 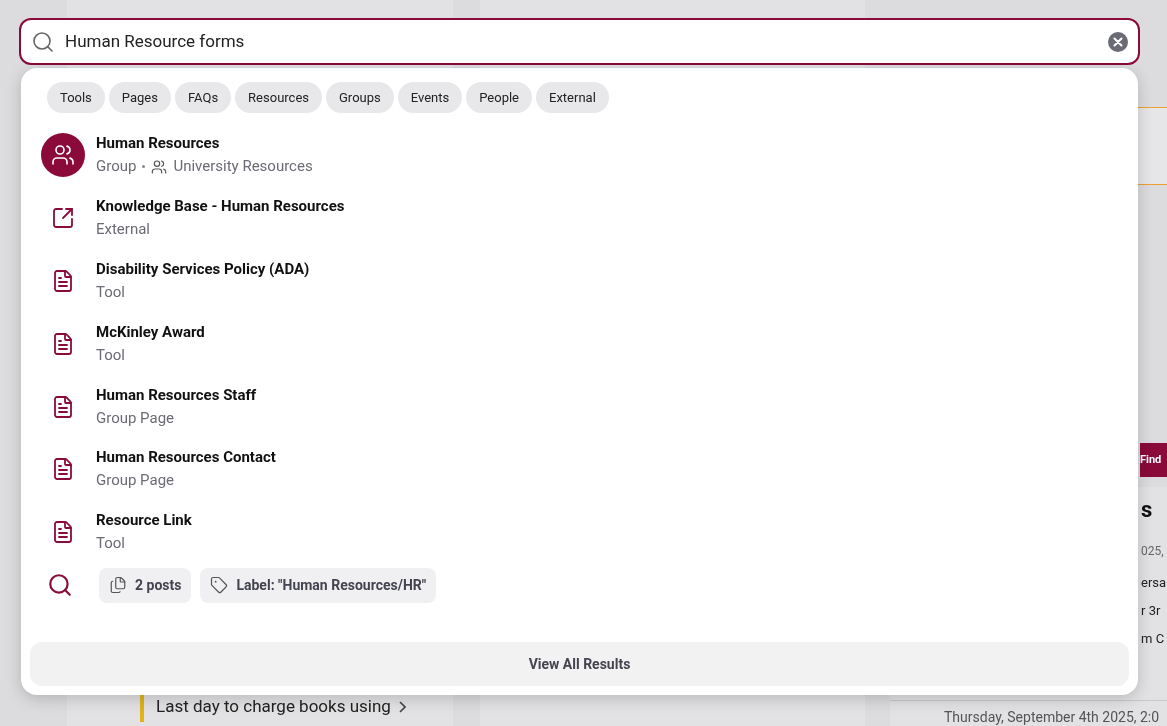 What do you see at coordinates (144, 167) in the screenshot?
I see `separator-dot-icon` at bounding box center [144, 167].